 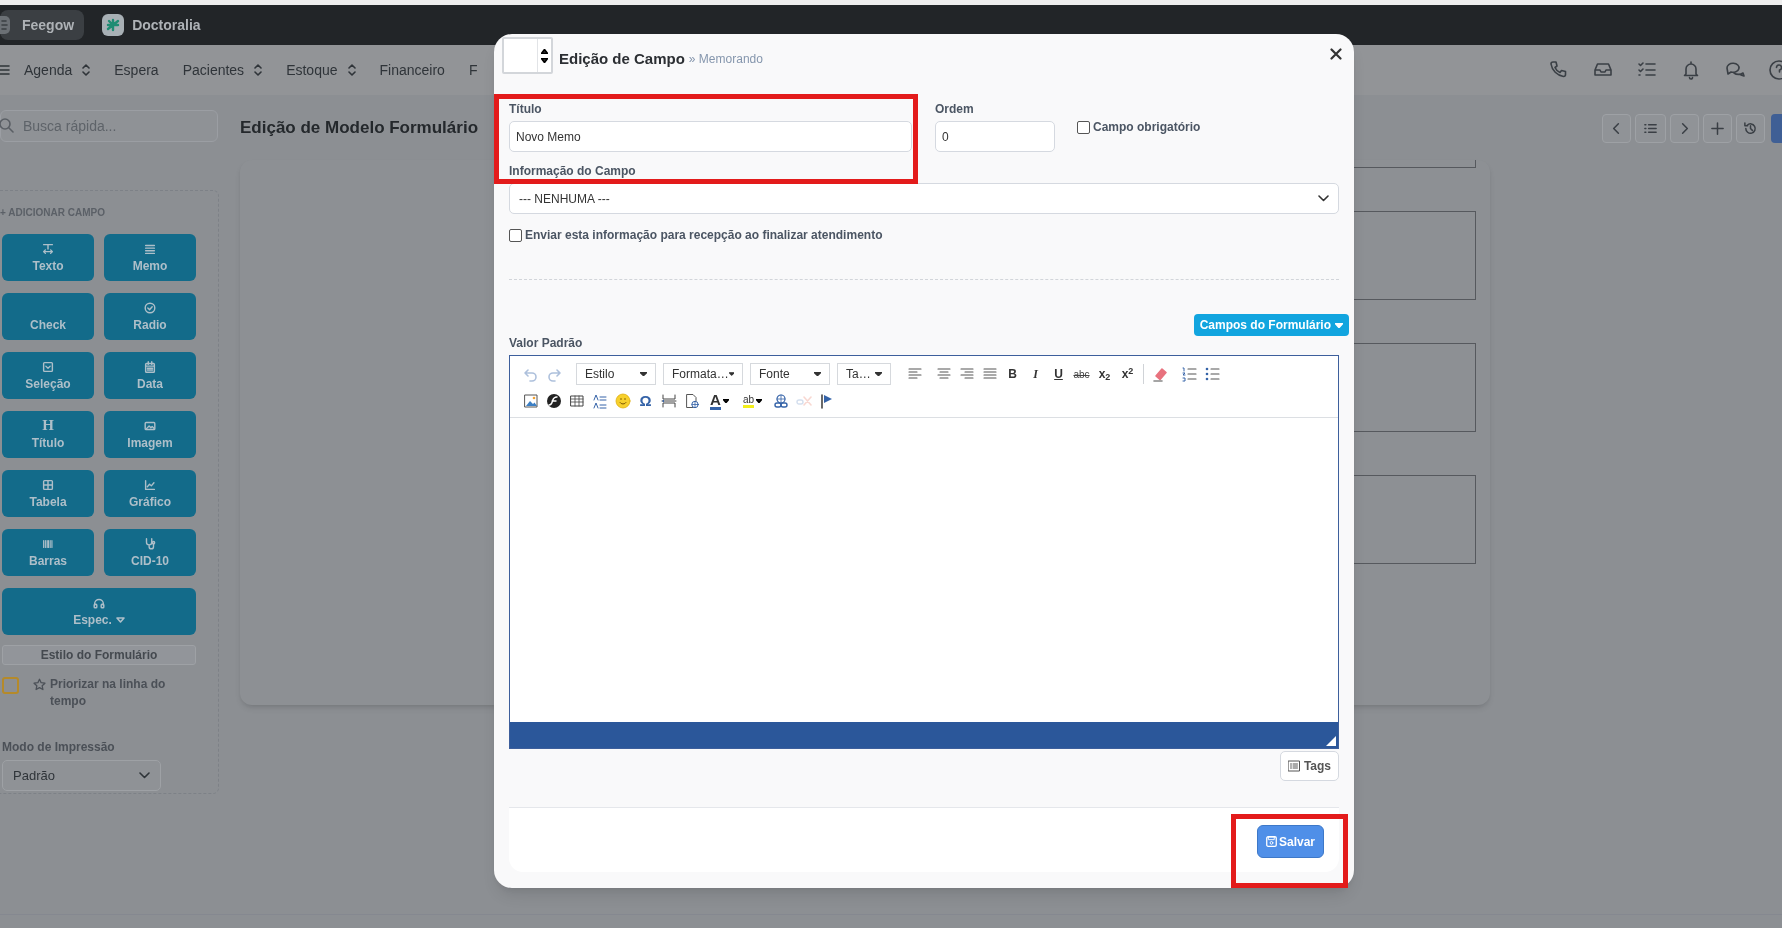 I want to click on barcode-icon, so click(x=48, y=544).